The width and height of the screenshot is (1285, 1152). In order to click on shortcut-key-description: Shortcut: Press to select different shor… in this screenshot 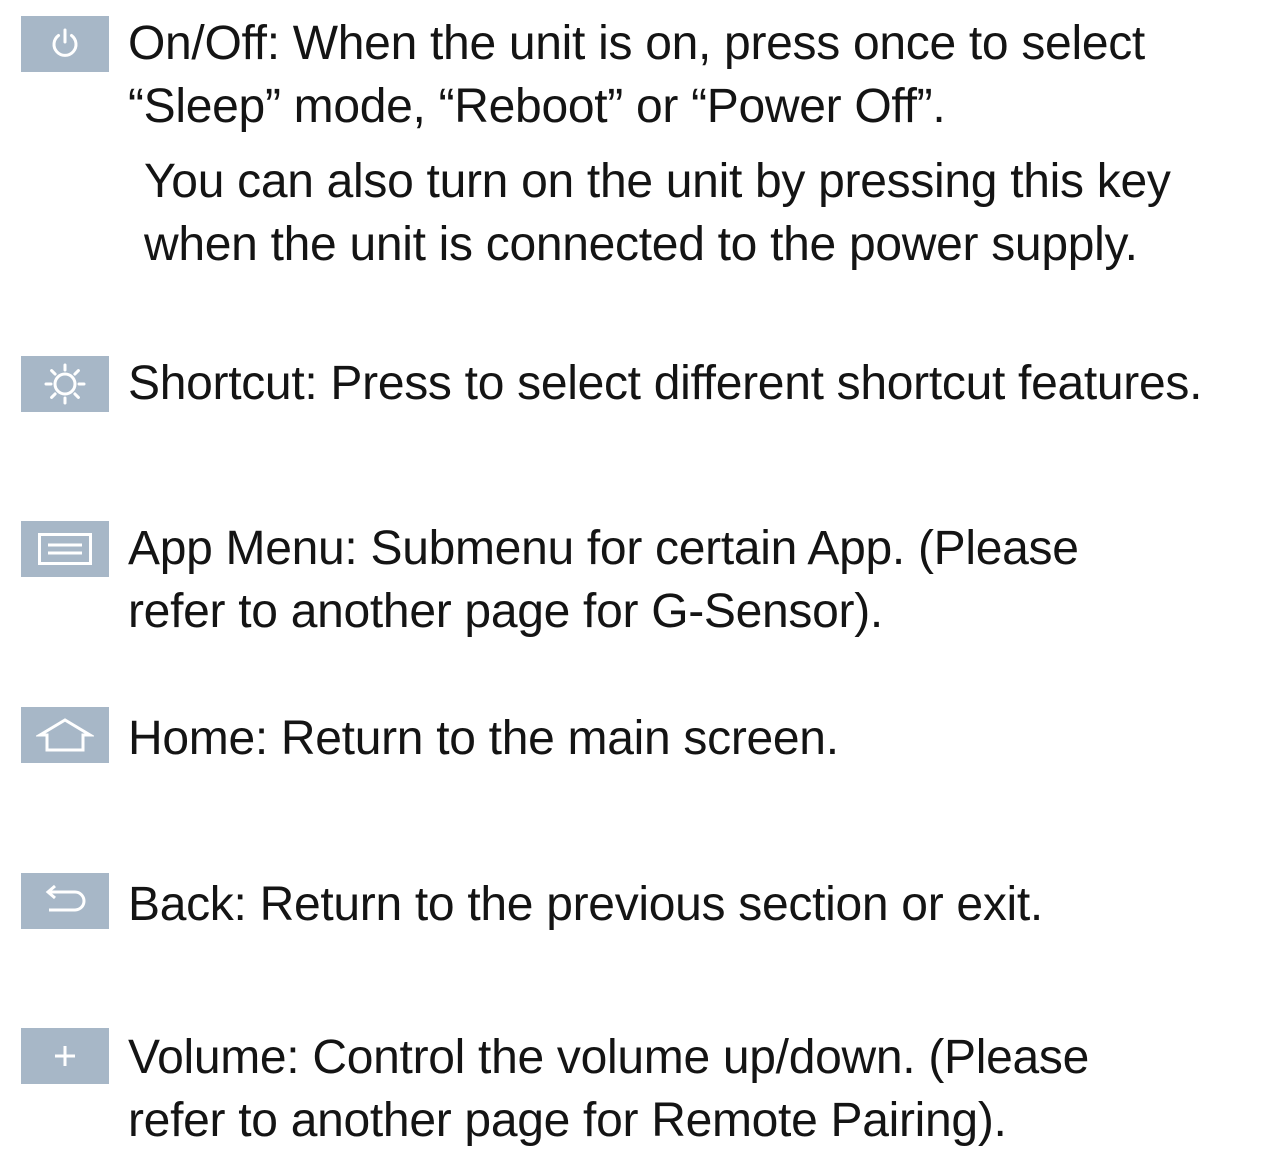, I will do `click(665, 383)`.